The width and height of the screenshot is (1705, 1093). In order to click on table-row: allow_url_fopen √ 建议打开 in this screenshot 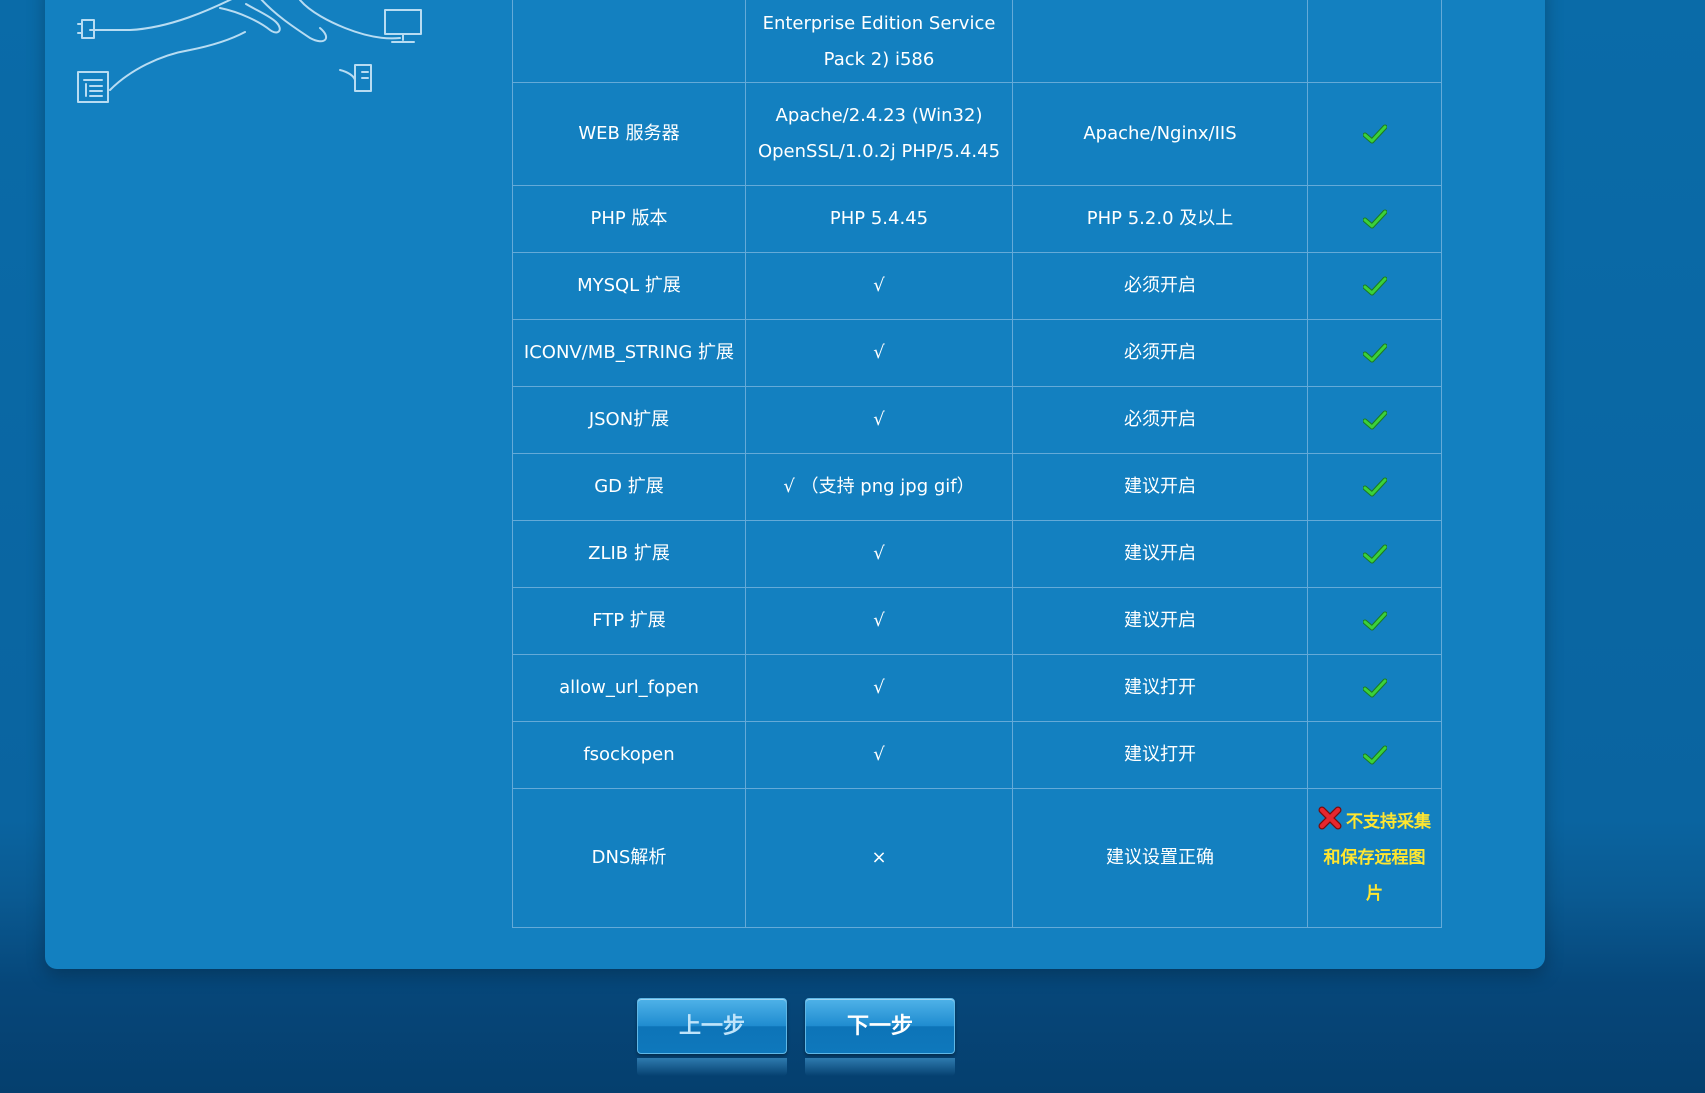, I will do `click(977, 688)`.